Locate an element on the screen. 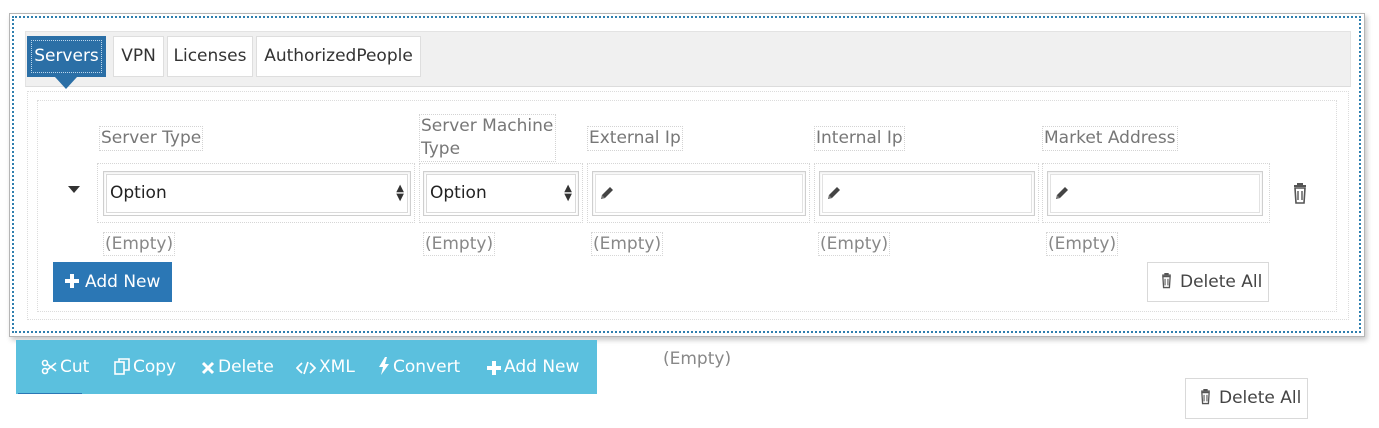 This screenshot has height=428, width=1379. server-type-select: Option ▲ ▼ is located at coordinates (257, 193).